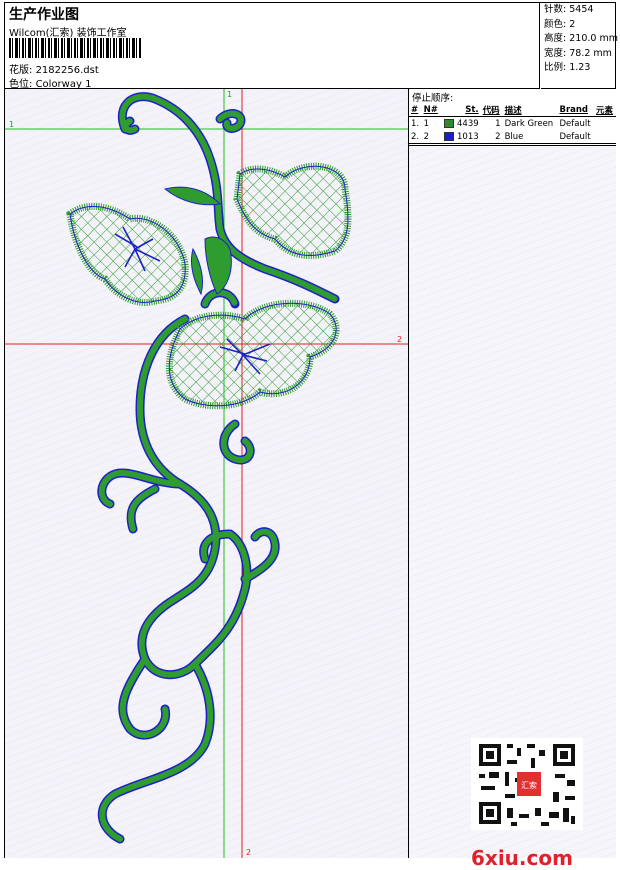  What do you see at coordinates (460, 110) in the screenshot?
I see `col-stitches: St.` at bounding box center [460, 110].